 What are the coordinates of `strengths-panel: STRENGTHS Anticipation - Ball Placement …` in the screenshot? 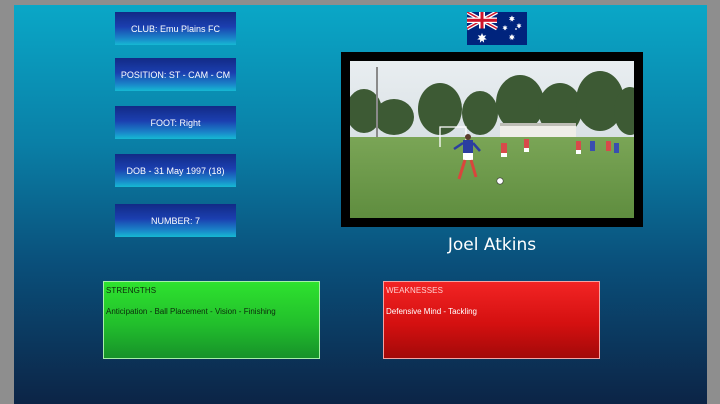 It's located at (211, 320).